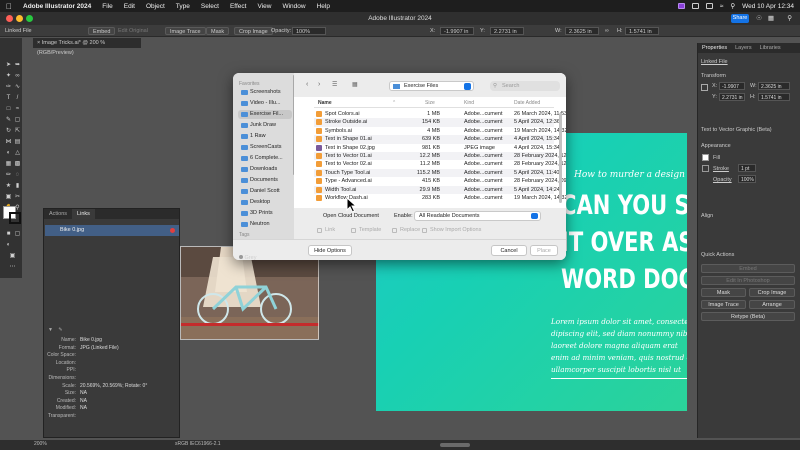 The image size is (800, 450). I want to click on grid-view-icon: ▦, so click(355, 84).